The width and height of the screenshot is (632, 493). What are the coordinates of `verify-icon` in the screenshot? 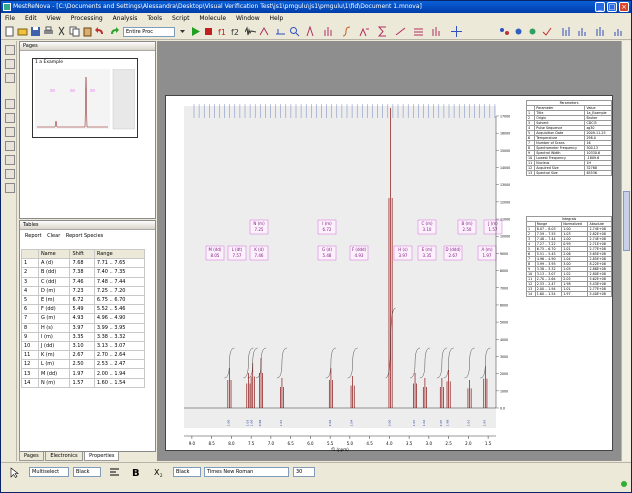 It's located at (546, 31).